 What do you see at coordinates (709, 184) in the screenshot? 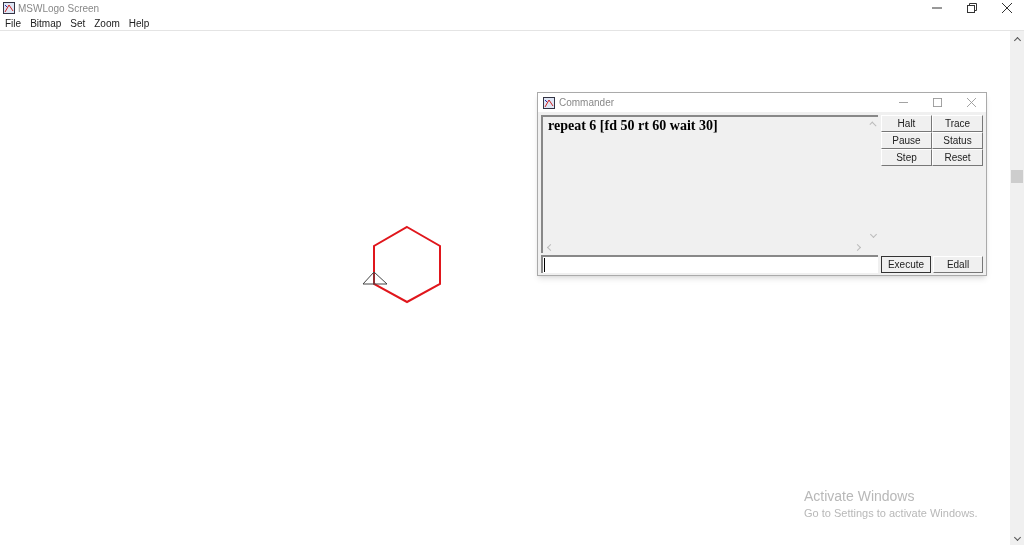
I see `history-box: repeat 6 [fd 50 rt 60 wait 30]` at bounding box center [709, 184].